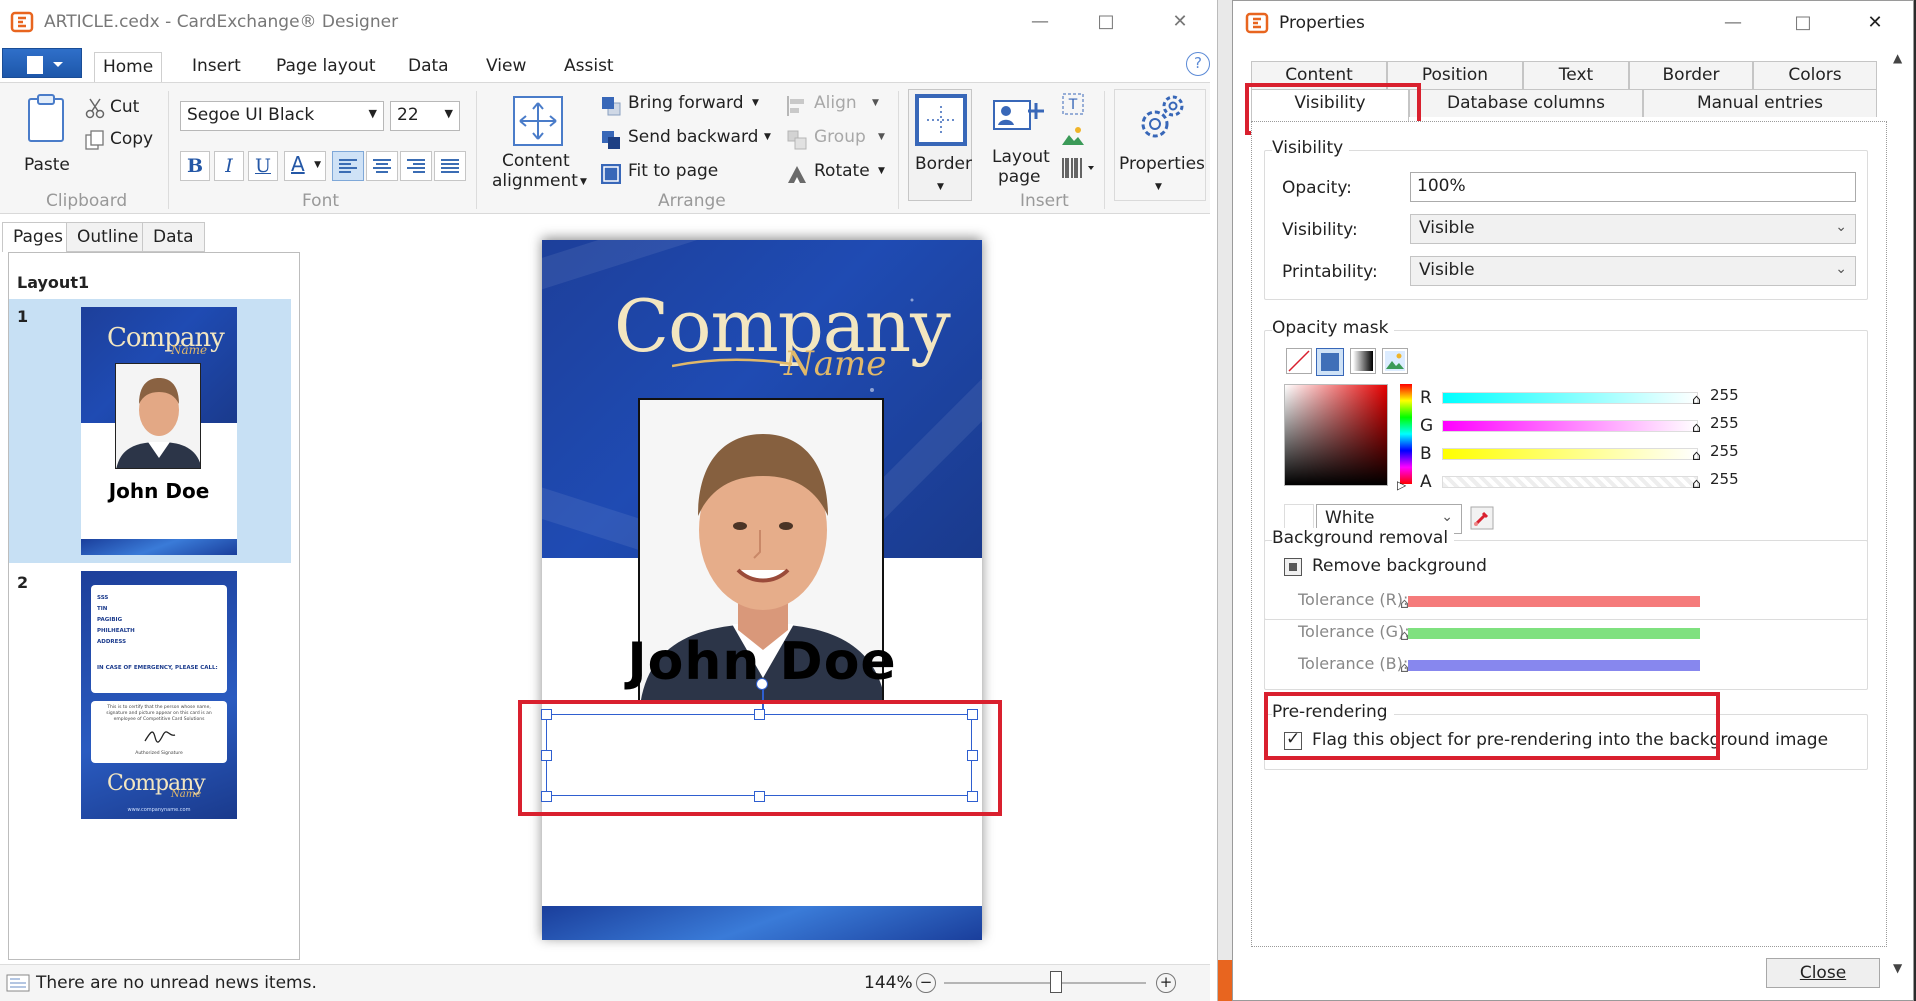 The image size is (1916, 1001). Describe the element at coordinates (1073, 104) in the screenshot. I see `text-frame-icon: T` at that location.